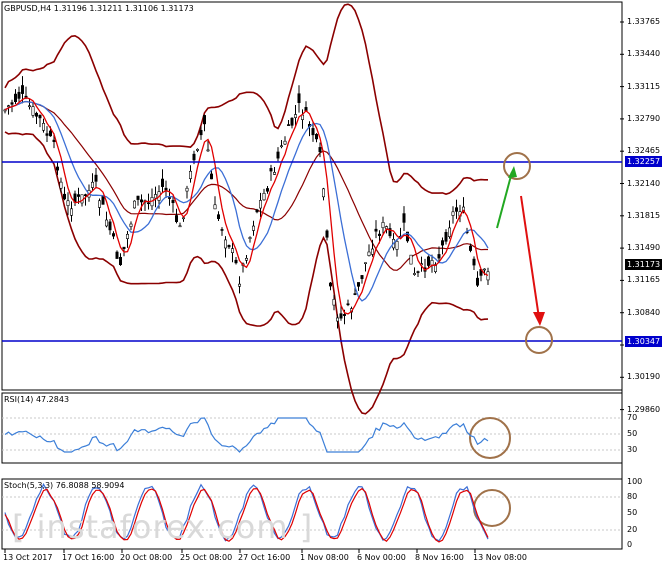  Describe the element at coordinates (644, 21) in the screenshot. I see `price-tick-label: 1.33765` at that location.